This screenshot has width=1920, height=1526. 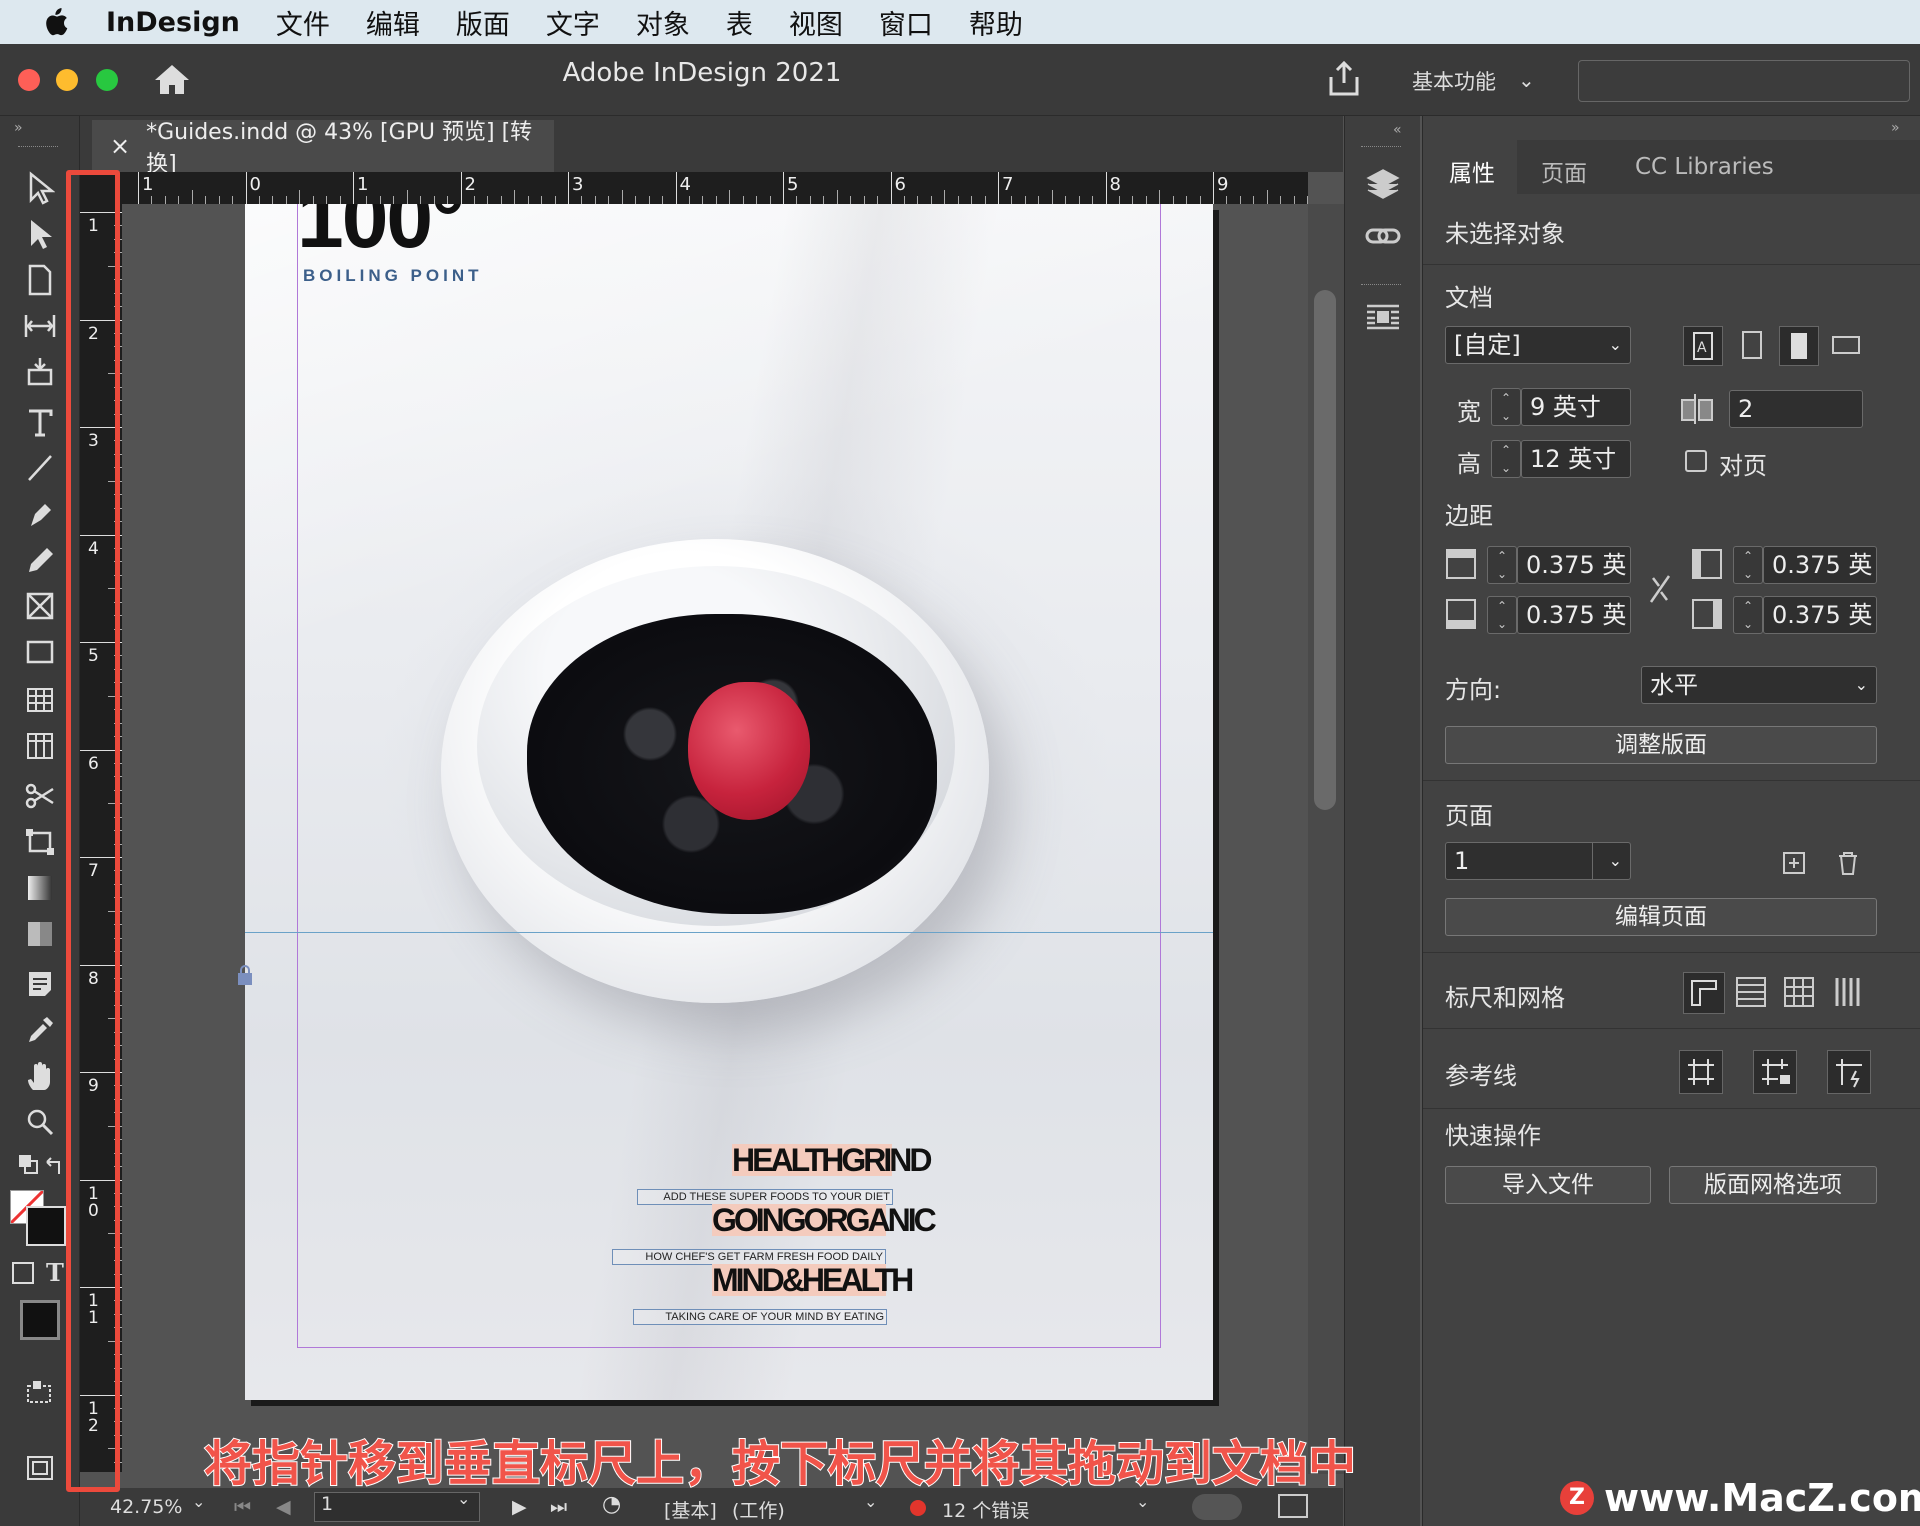 What do you see at coordinates (824, 1220) in the screenshot?
I see `article-title-2: GOINGORGANIC` at bounding box center [824, 1220].